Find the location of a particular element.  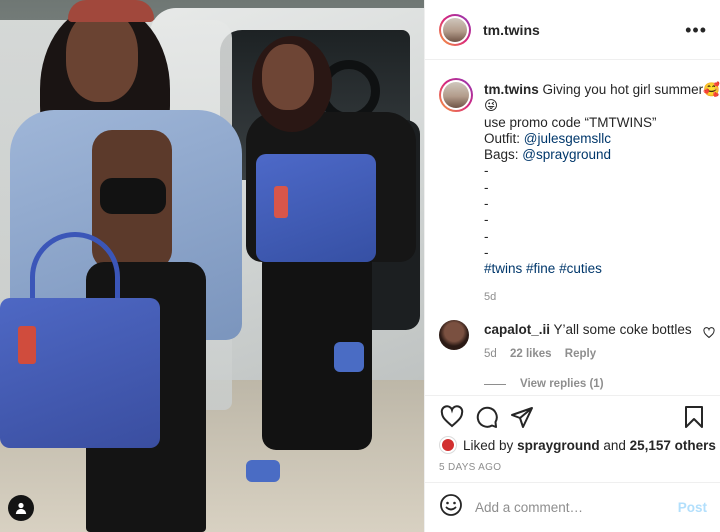

caption-promo-line: use promo code “TMTWINS” is located at coordinates (570, 122).